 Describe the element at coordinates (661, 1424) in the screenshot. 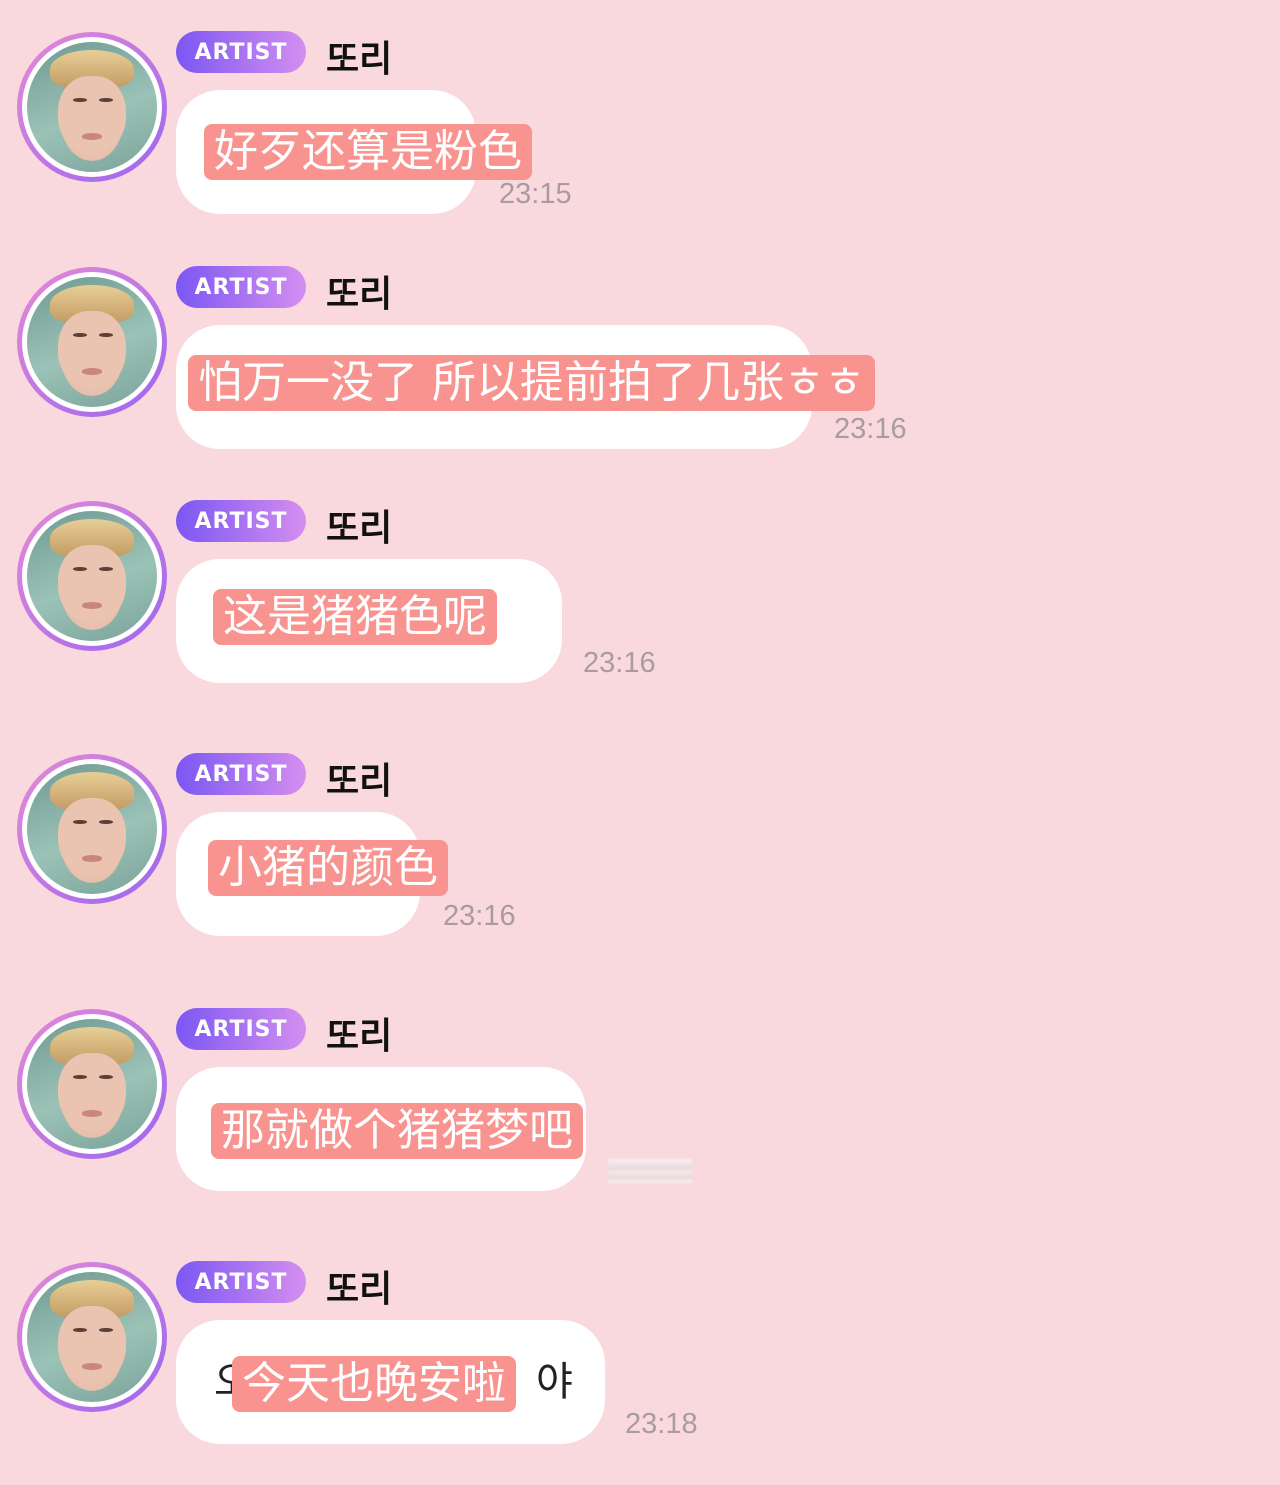

I see `message-timestamp: 23:18` at that location.